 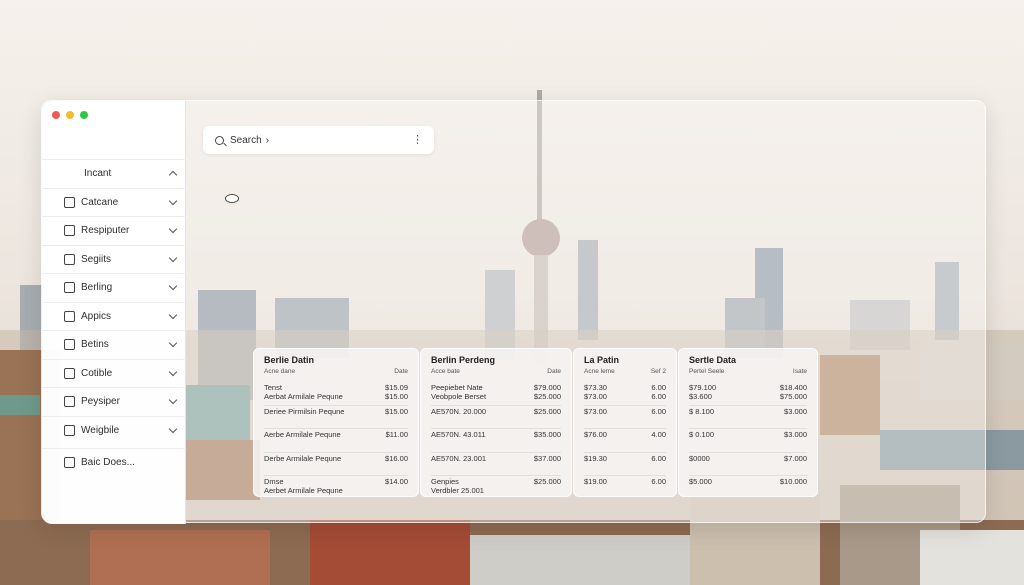 I want to click on row-label: Peepiebet Nate Veobpole Berset, so click(x=459, y=392).